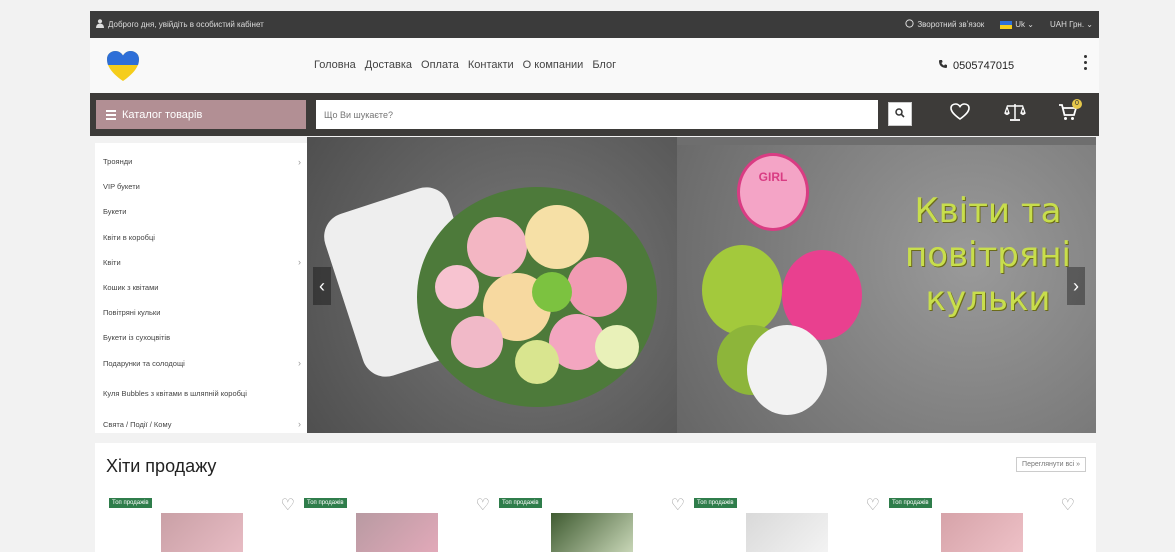 This screenshot has height=552, width=1175. Describe the element at coordinates (1071, 24) in the screenshot. I see `currency-selector: UAH Грн. ⌄` at that location.